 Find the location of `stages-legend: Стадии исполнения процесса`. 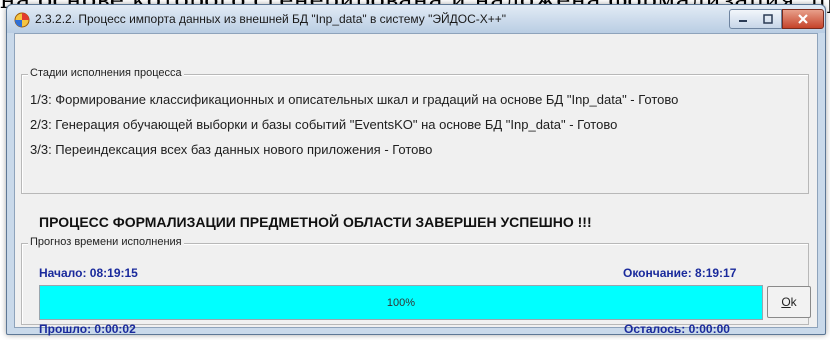

stages-legend: Стадии исполнения процесса is located at coordinates (106, 73).